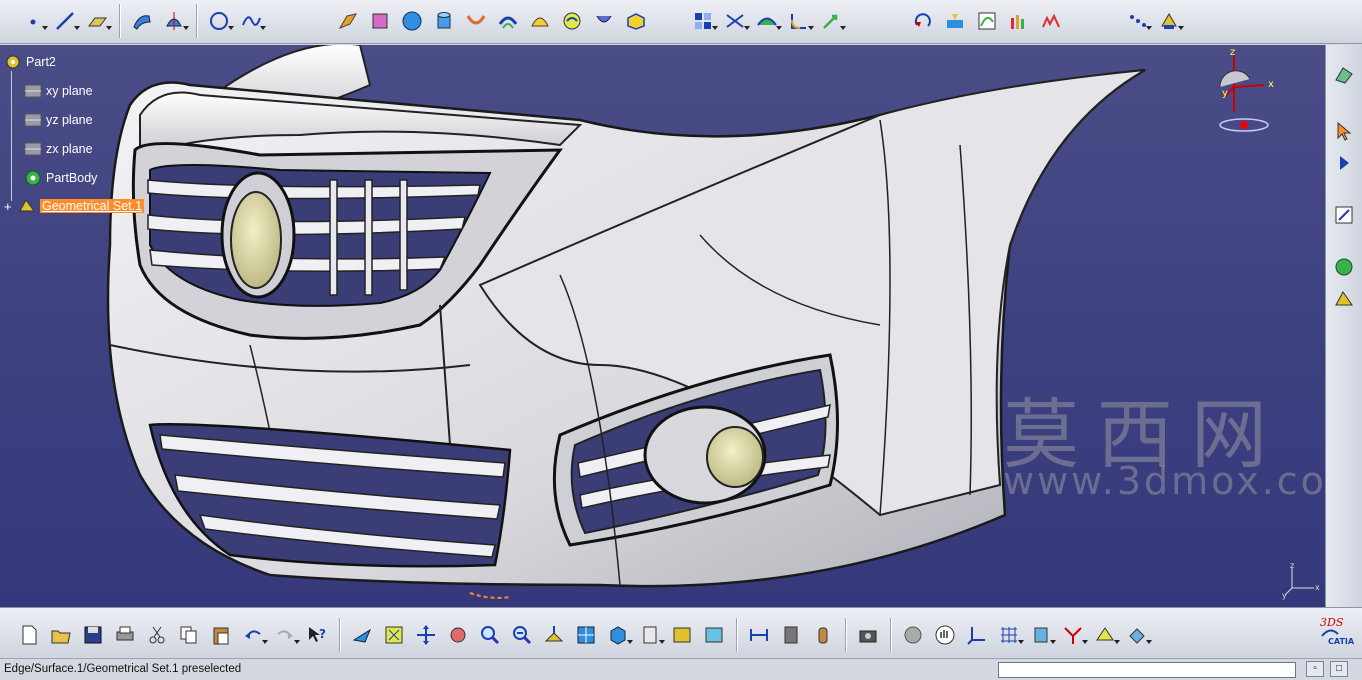  What do you see at coordinates (618, 635) in the screenshot?
I see `iso-view-icon` at bounding box center [618, 635].